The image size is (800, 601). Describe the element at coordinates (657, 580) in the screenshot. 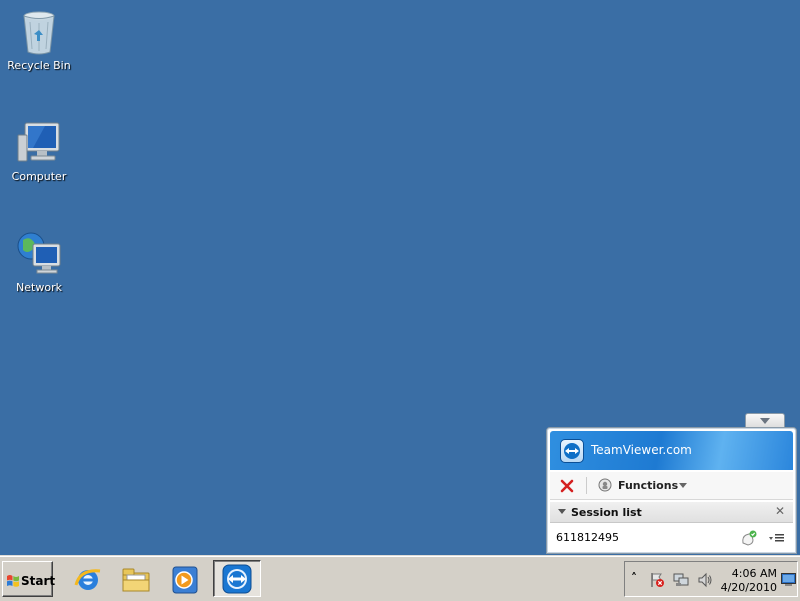

I see `action-center-flag-icon` at that location.